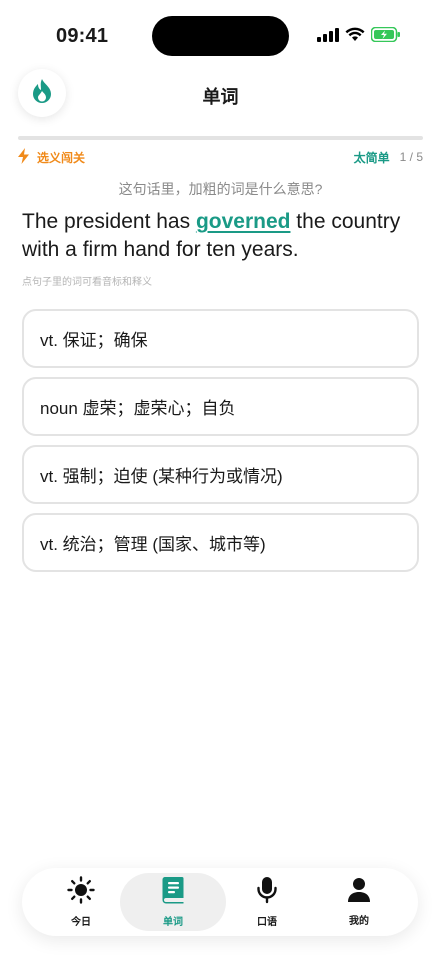 Image resolution: width=441 pixels, height=960 pixels. What do you see at coordinates (173, 922) in the screenshot?
I see `tab-label: 单词` at bounding box center [173, 922].